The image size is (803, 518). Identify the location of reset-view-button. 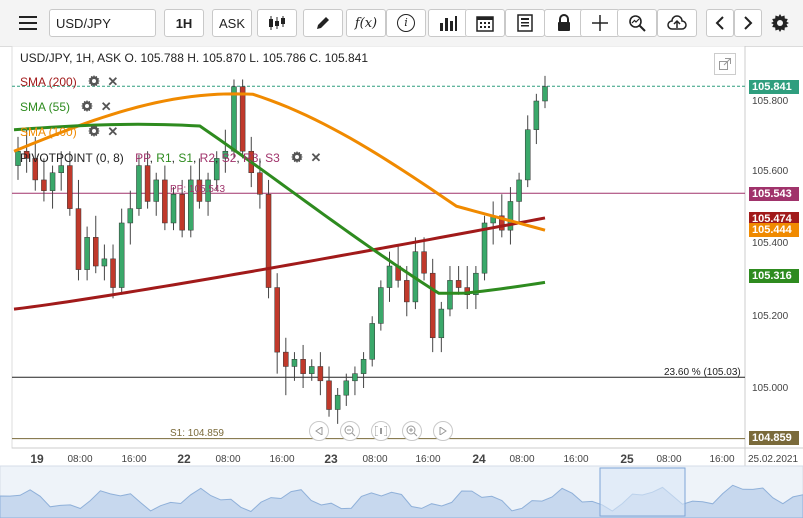
(381, 431).